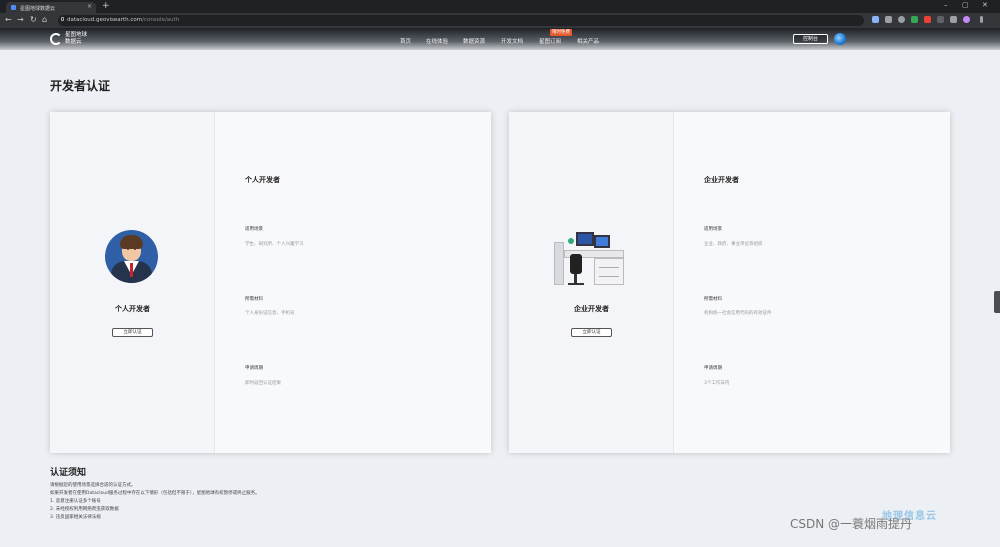 The width and height of the screenshot is (1000, 547). I want to click on translate-icon, so click(875, 19).